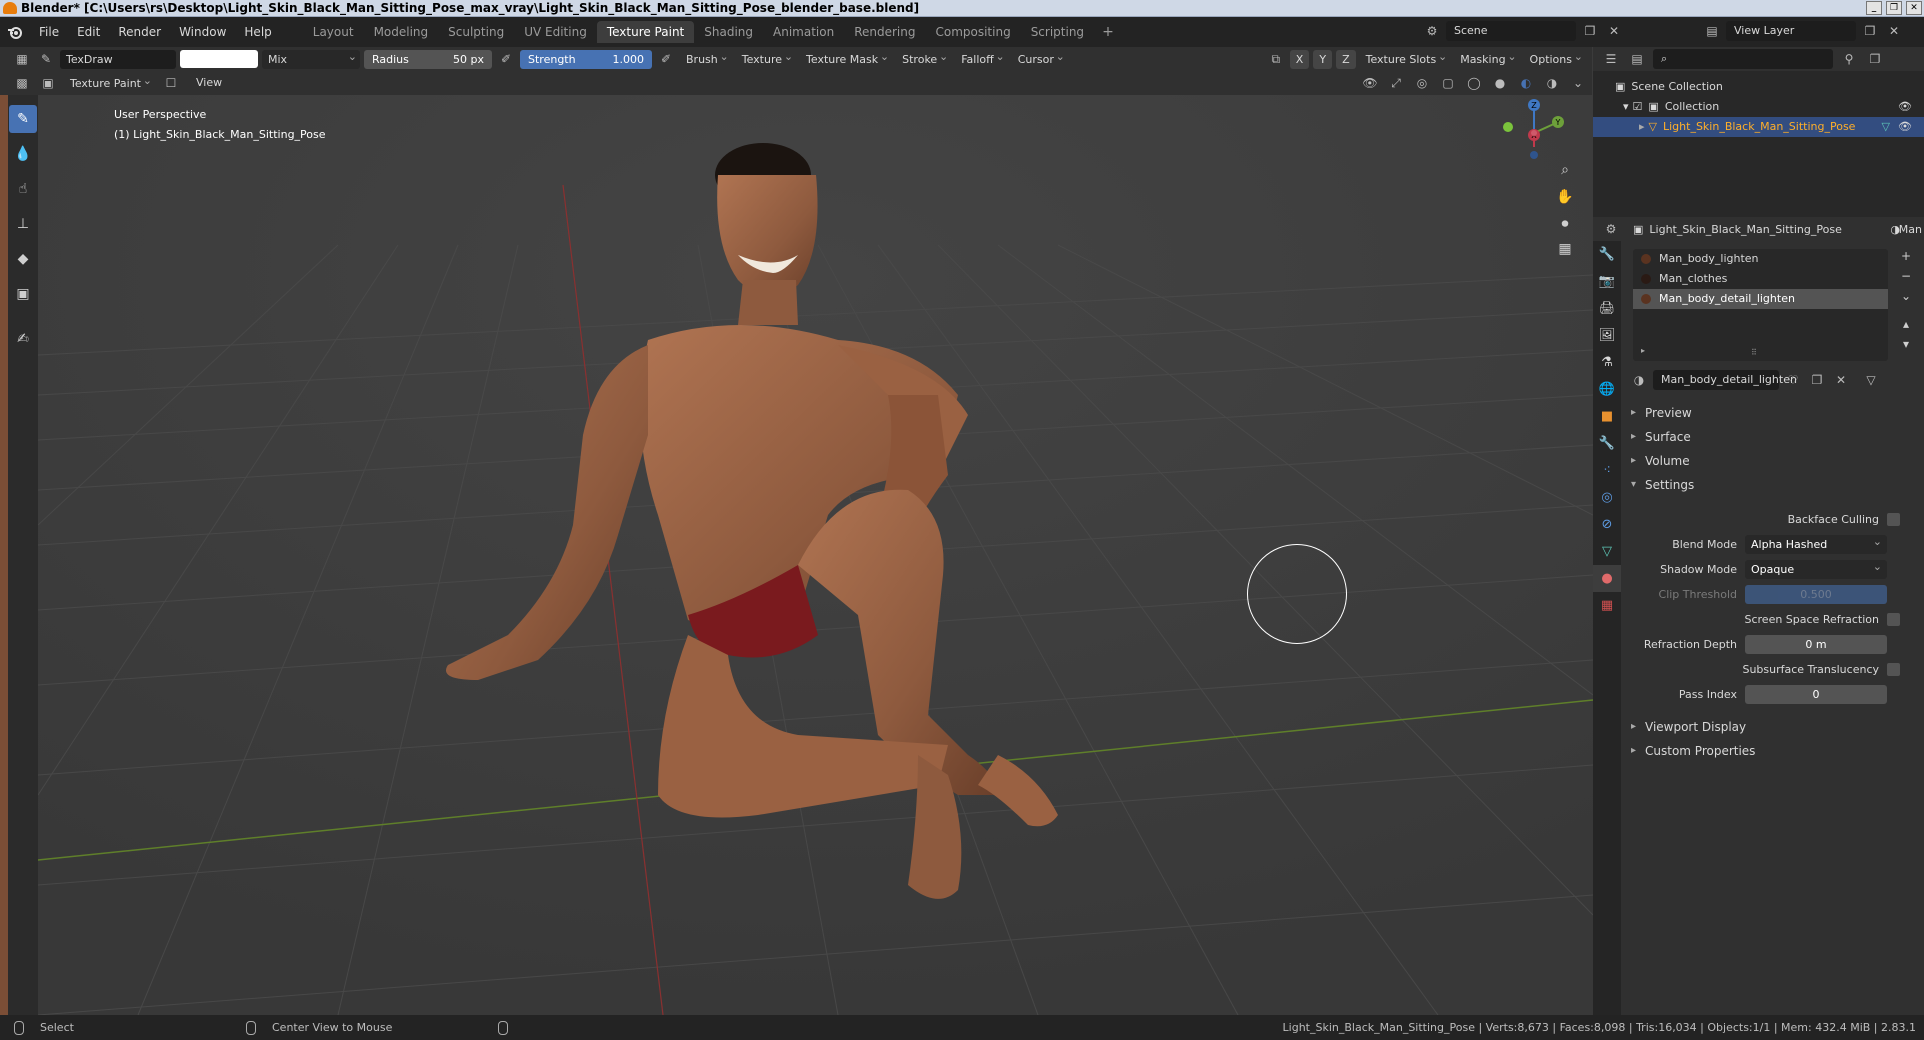 This screenshot has width=1924, height=1040. Describe the element at coordinates (506, 59) in the screenshot. I see `radius-pressure-icon: ✐` at that location.